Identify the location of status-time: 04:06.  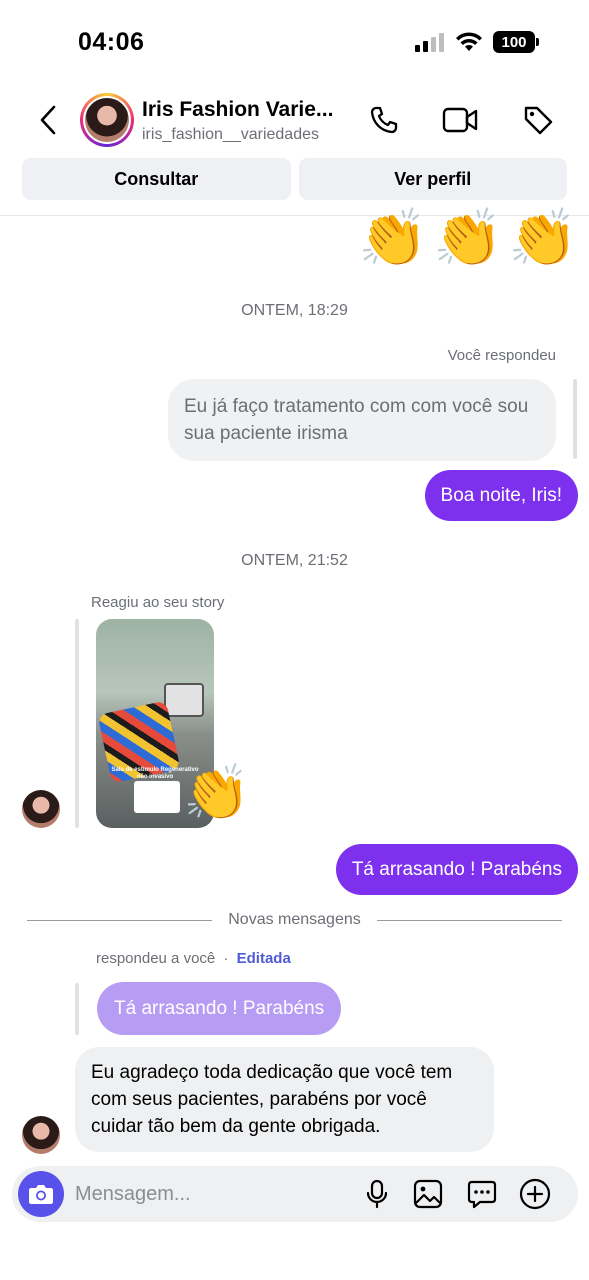
(111, 42).